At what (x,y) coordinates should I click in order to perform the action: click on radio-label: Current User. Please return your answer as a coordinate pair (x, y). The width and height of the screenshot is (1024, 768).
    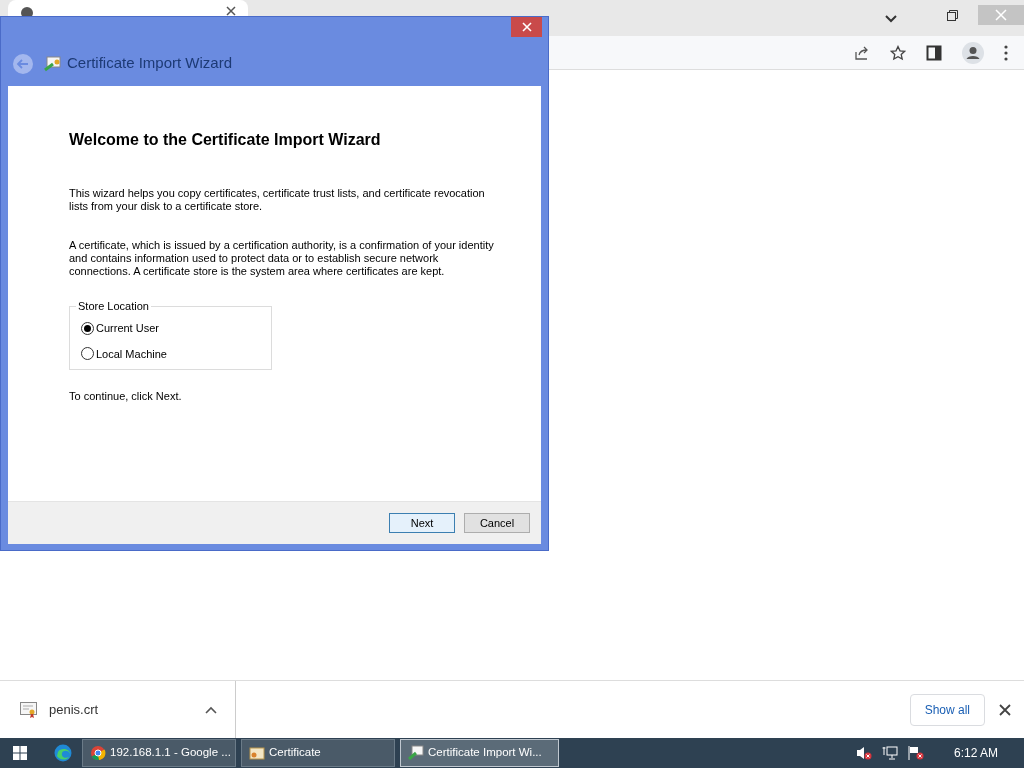
    Looking at the image, I should click on (127, 328).